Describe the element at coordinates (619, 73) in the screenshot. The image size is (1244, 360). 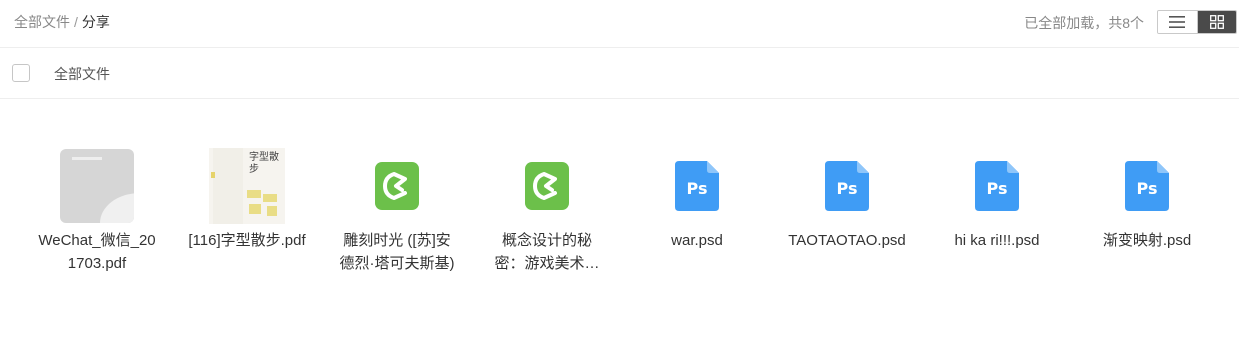
I see `list-header: 全部文件` at that location.